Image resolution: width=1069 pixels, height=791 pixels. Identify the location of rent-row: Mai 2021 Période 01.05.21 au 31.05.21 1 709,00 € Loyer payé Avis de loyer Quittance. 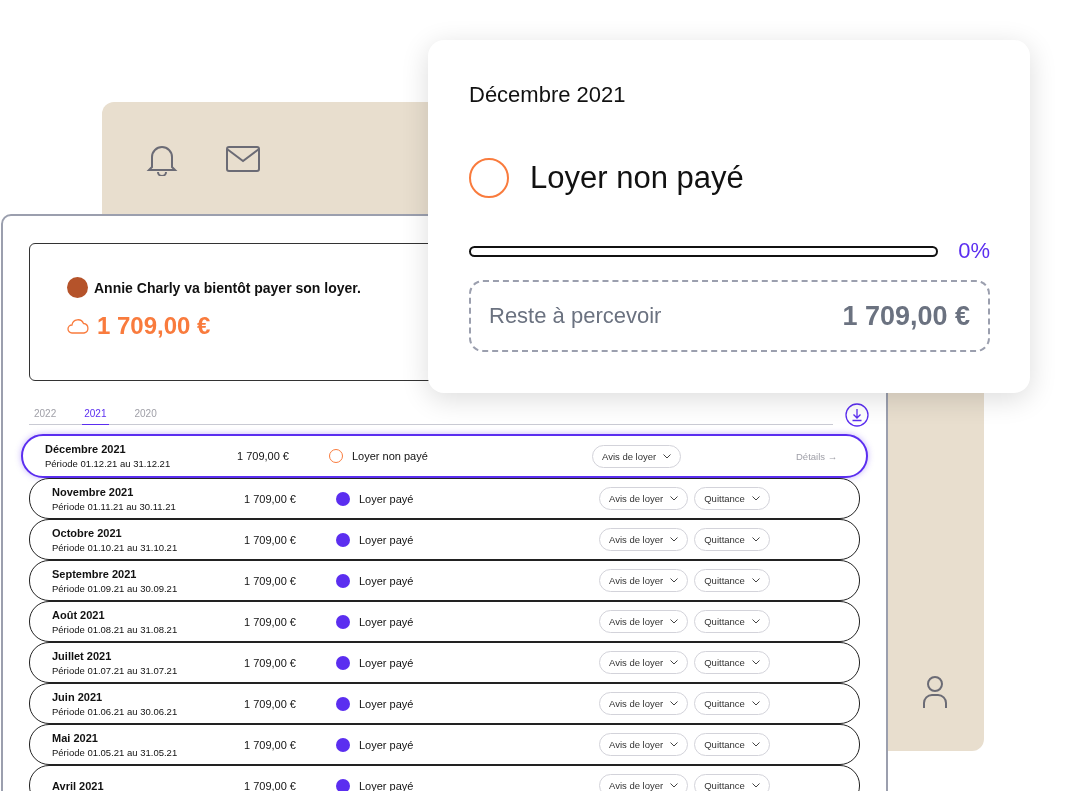
(444, 744).